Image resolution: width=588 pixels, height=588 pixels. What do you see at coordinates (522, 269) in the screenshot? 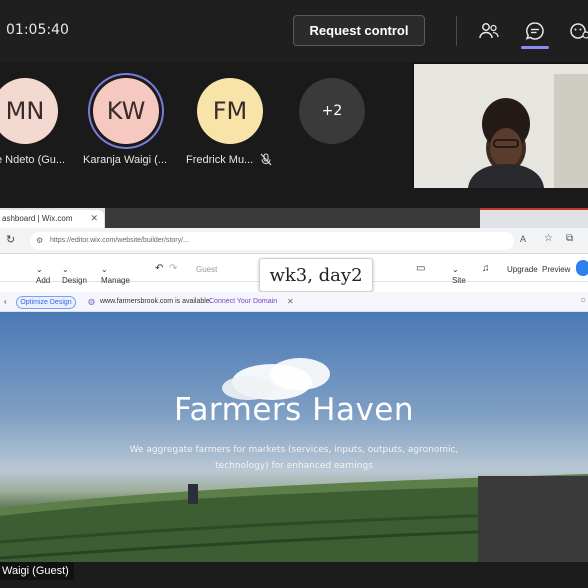
I see `upgrade-link: Upgrade` at bounding box center [522, 269].